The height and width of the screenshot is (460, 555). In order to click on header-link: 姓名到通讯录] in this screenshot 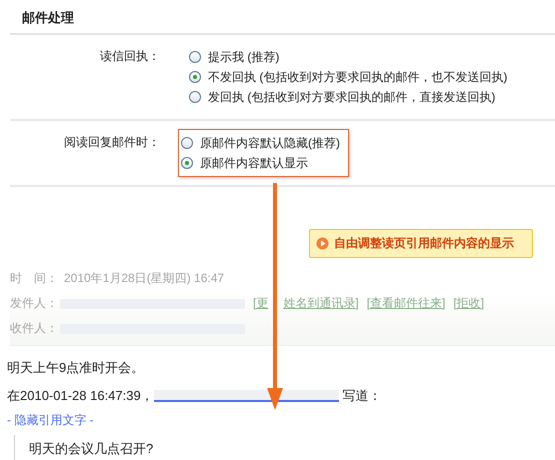, I will do `click(321, 303)`.